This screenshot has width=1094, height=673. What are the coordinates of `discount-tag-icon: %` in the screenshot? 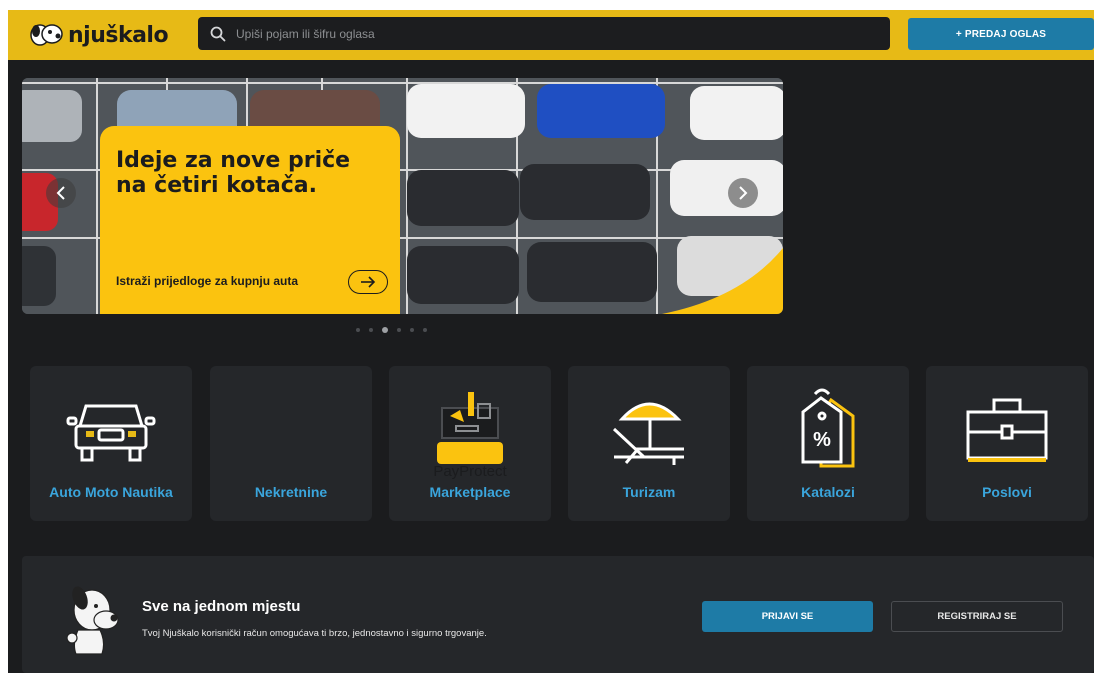 It's located at (828, 428).